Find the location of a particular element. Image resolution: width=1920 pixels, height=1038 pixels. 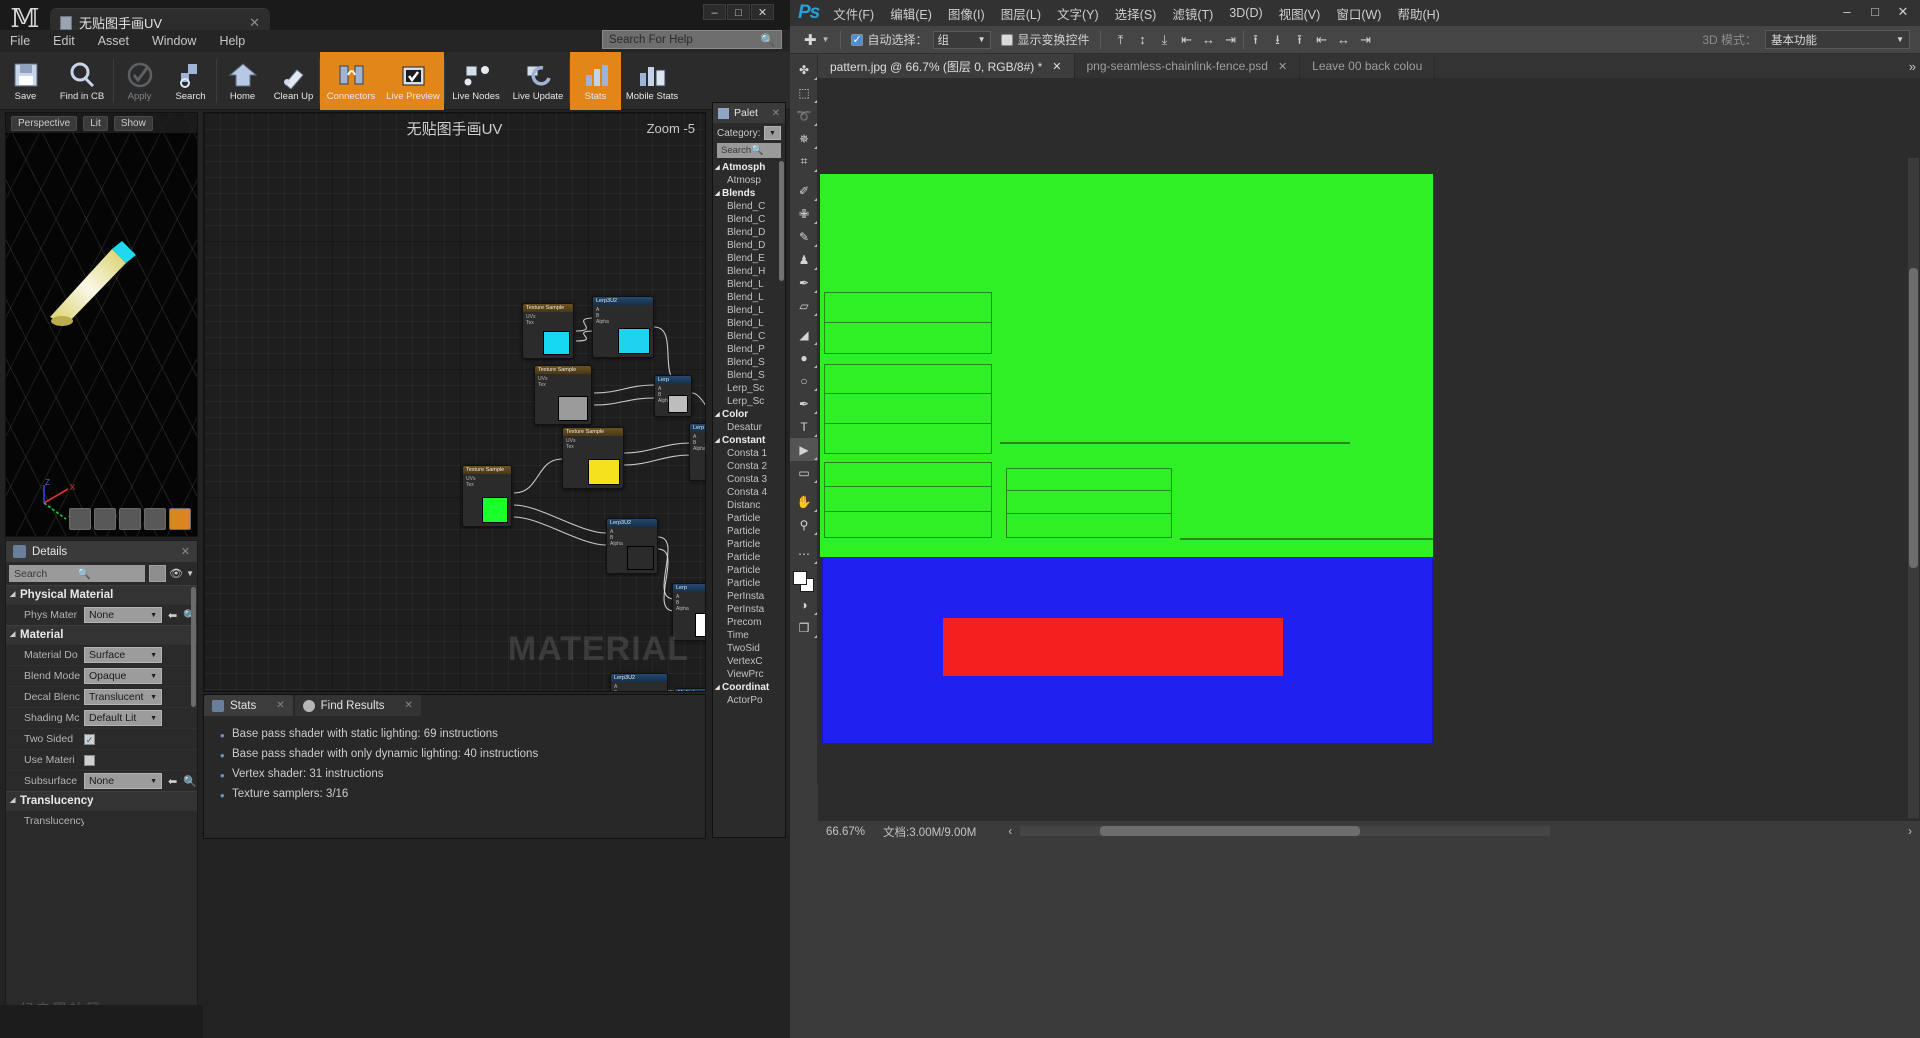

palette-category-dropdown: ▼ is located at coordinates (772, 133).